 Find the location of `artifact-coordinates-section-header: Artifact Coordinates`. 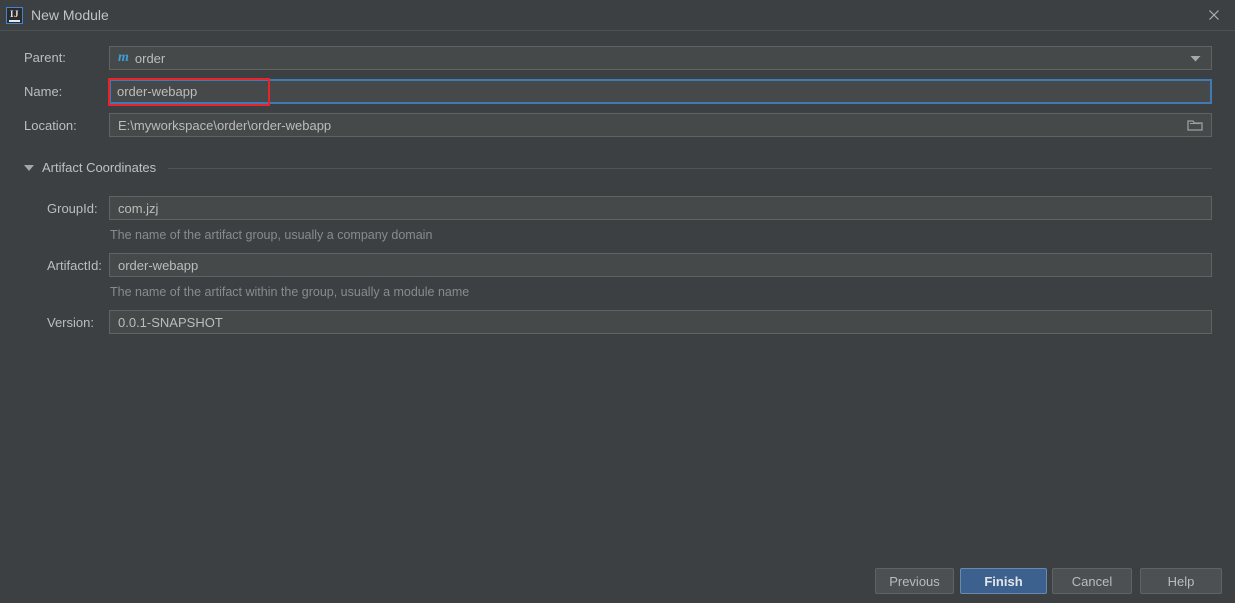

artifact-coordinates-section-header: Artifact Coordinates is located at coordinates (90, 168).